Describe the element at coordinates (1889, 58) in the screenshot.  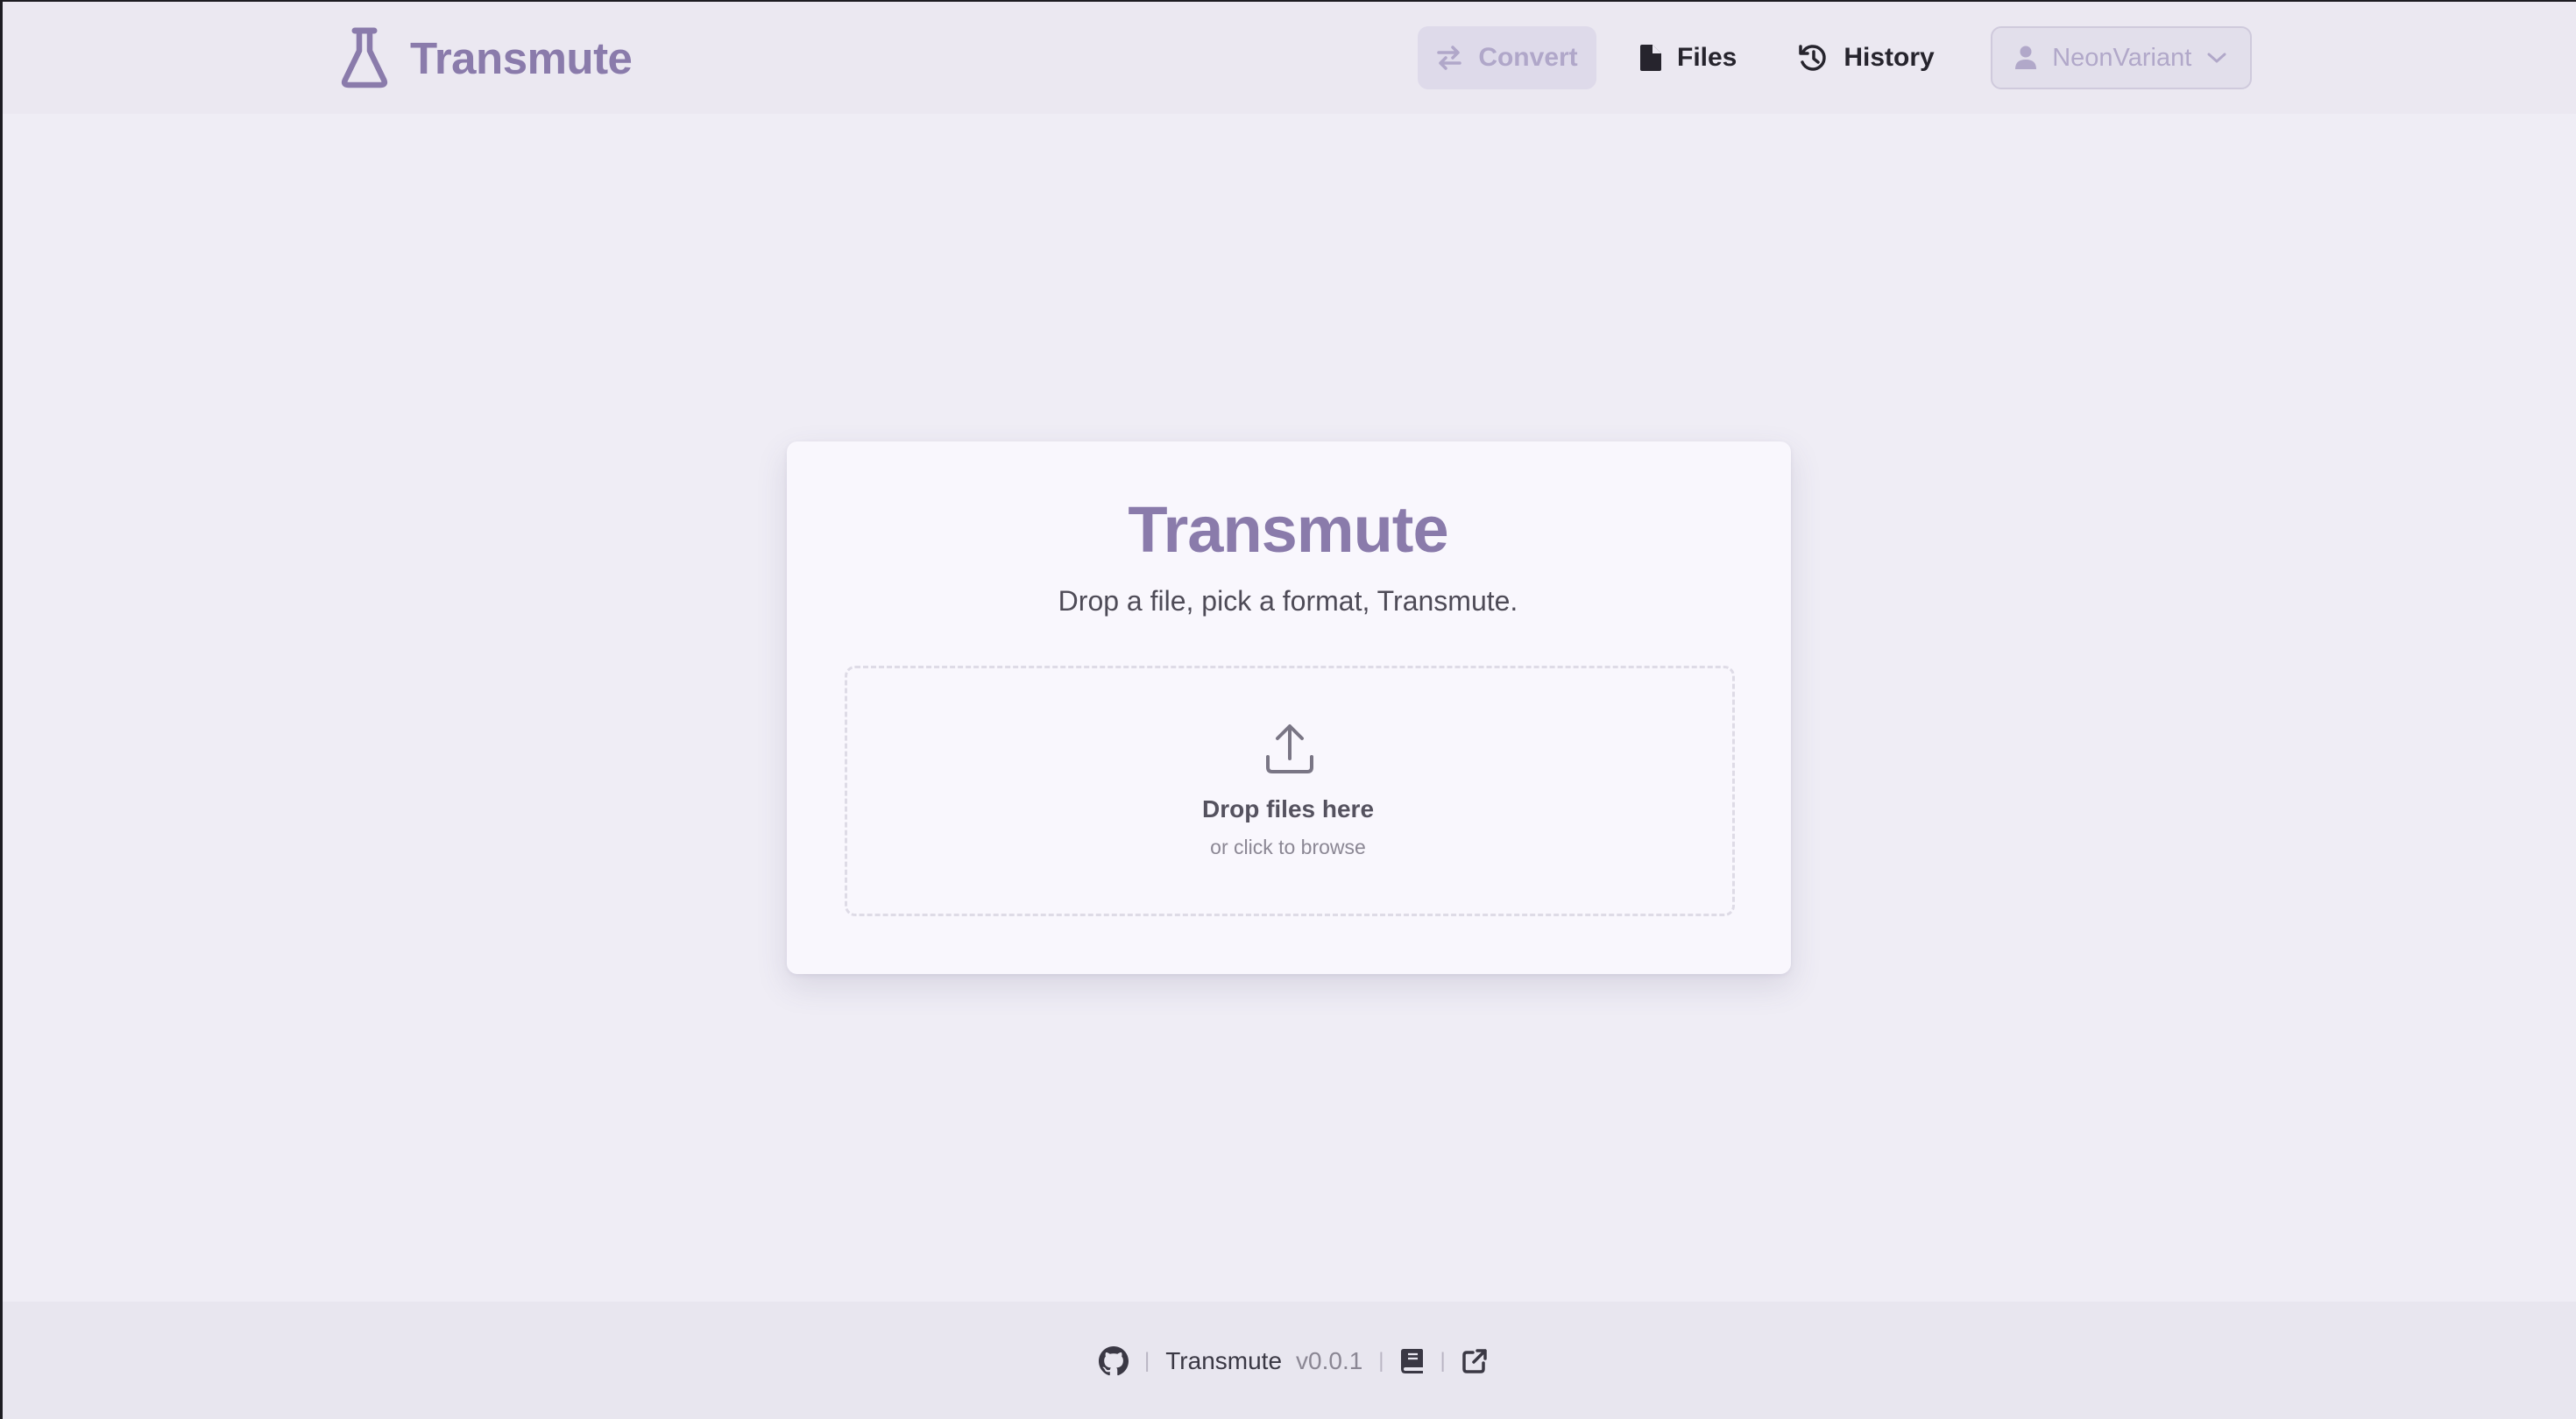
I see `nav-history-label: History` at that location.